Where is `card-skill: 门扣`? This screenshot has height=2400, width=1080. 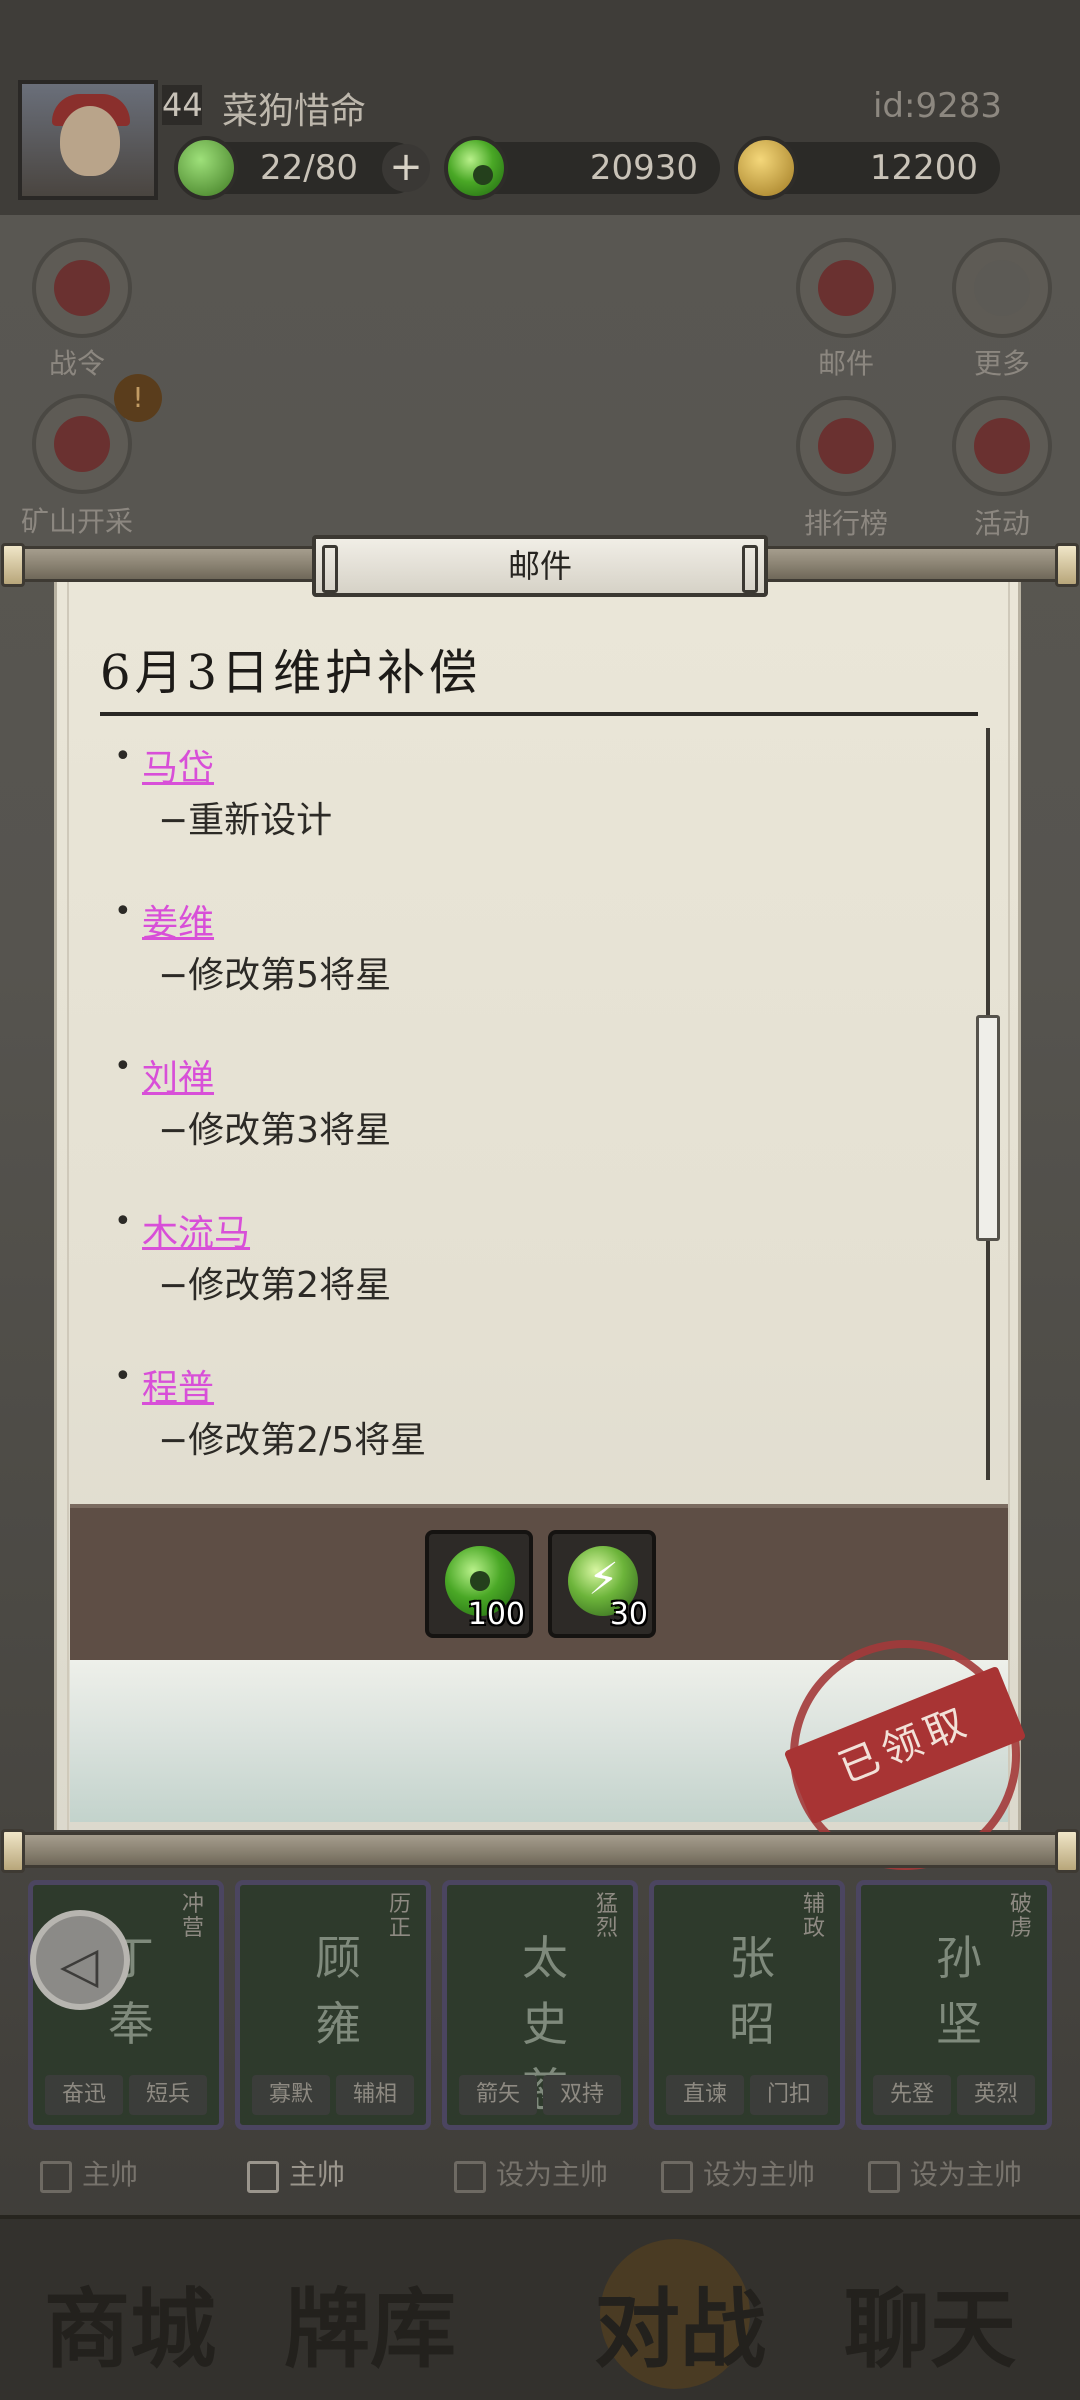 card-skill: 门扣 is located at coordinates (789, 2095).